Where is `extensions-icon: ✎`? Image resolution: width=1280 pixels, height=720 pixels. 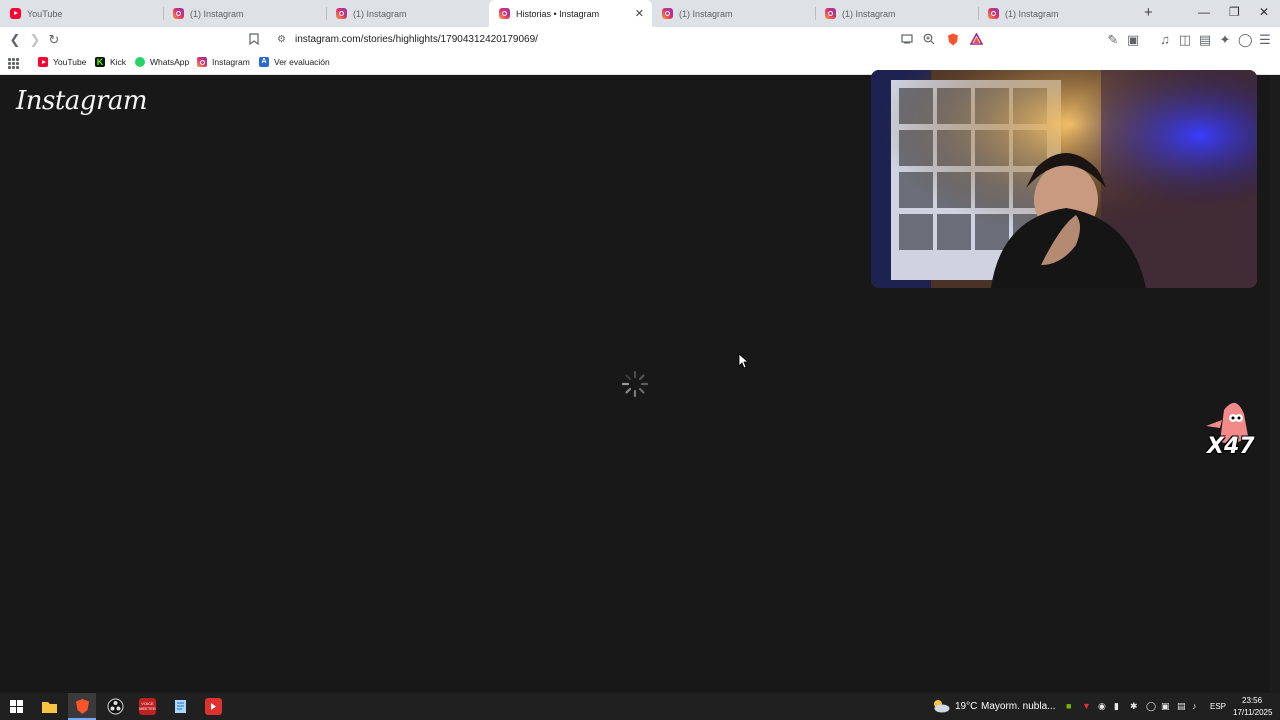
extensions-icon: ✎ is located at coordinates (1113, 40).